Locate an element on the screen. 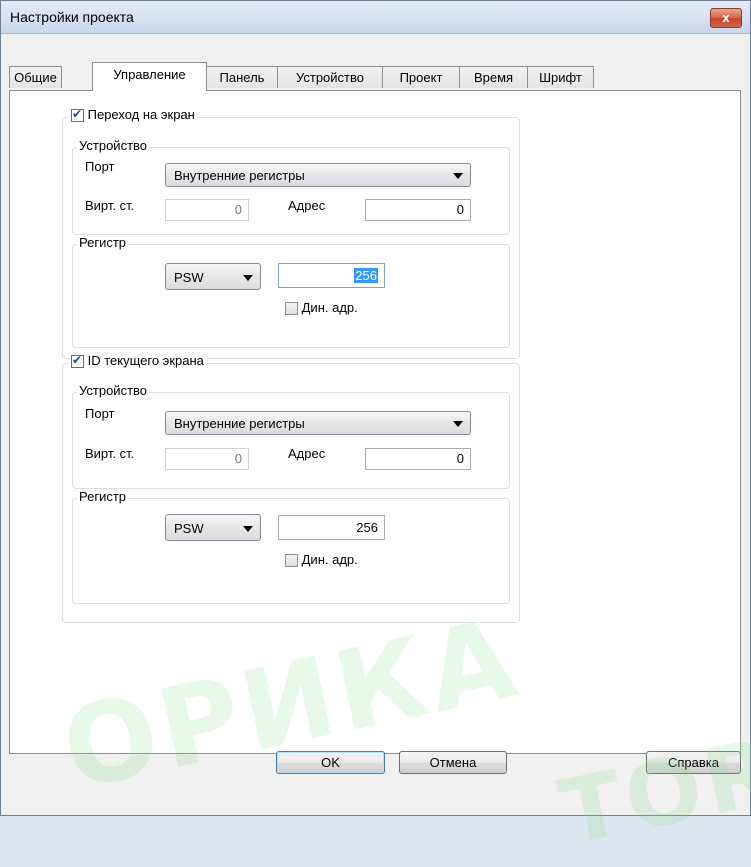 The height and width of the screenshot is (867, 751). tab-general: Общие is located at coordinates (35, 77).